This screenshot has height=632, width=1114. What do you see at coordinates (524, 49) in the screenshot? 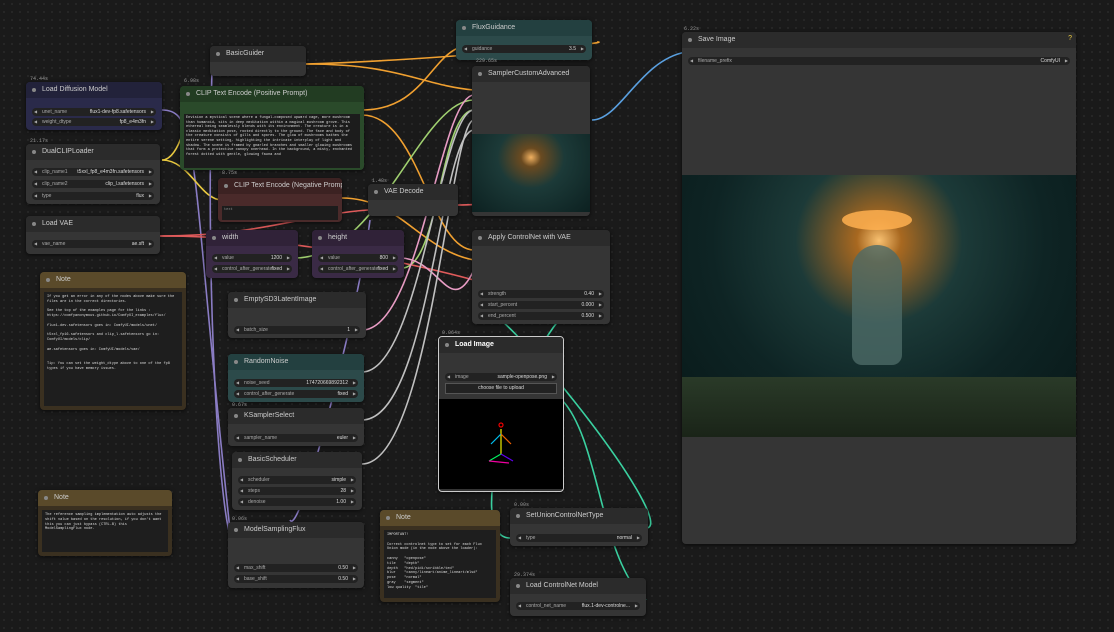
I see `guidance-widget: guidance3.5` at bounding box center [524, 49].